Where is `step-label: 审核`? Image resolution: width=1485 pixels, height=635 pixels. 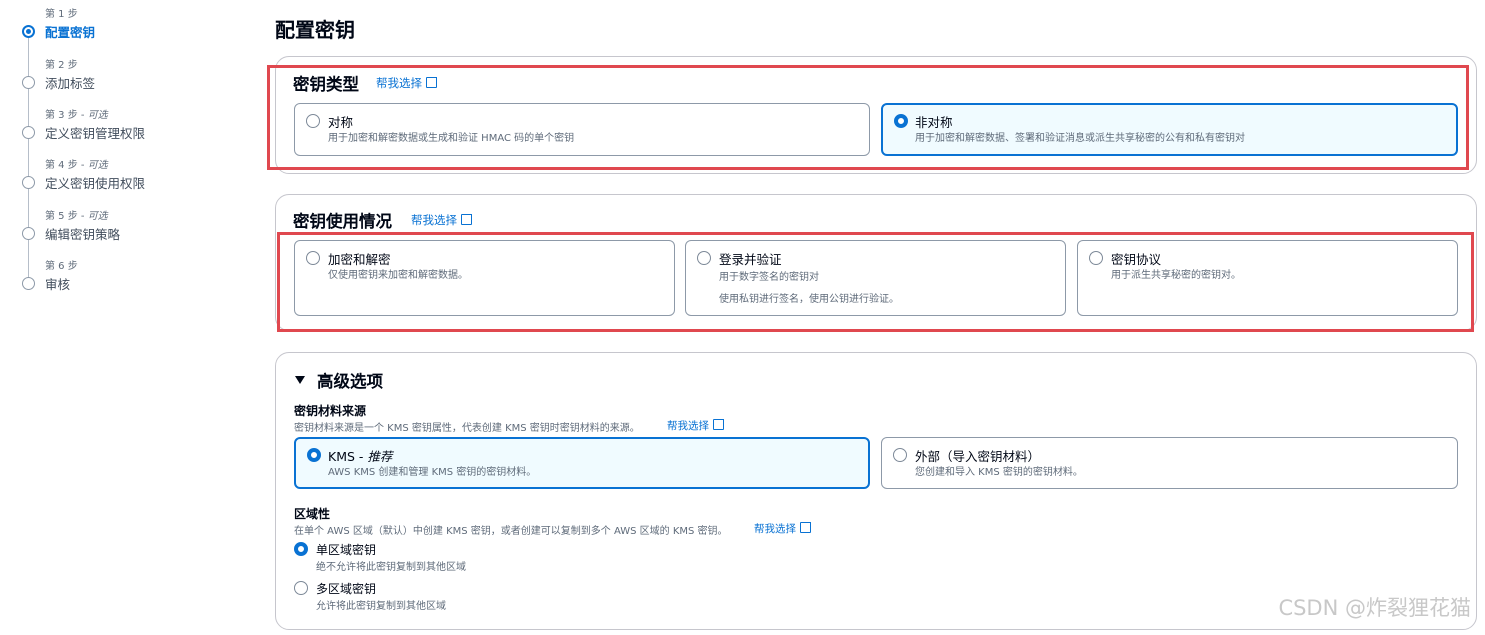 step-label: 审核 is located at coordinates (58, 284).